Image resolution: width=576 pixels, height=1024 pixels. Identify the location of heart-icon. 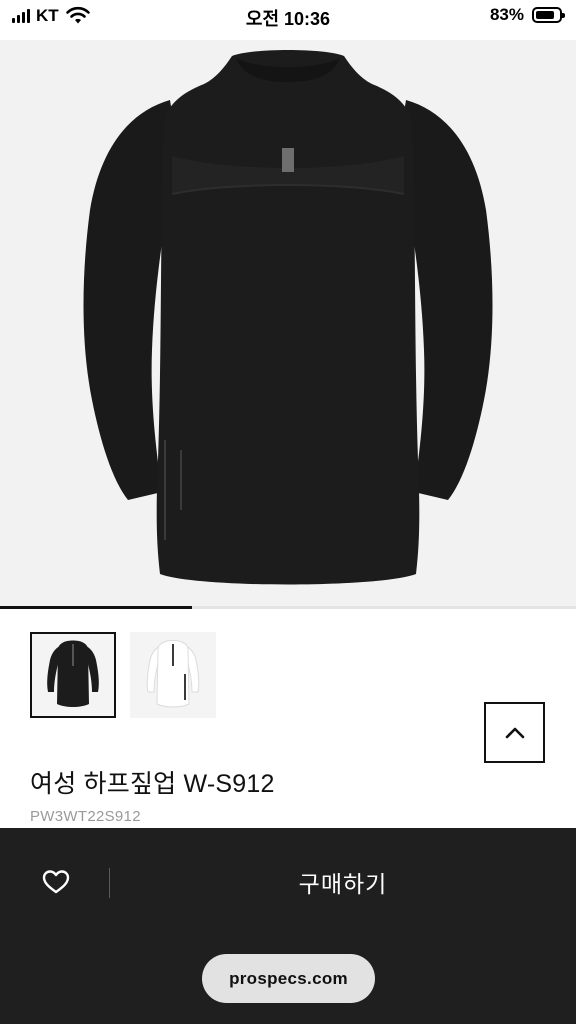
(56, 882).